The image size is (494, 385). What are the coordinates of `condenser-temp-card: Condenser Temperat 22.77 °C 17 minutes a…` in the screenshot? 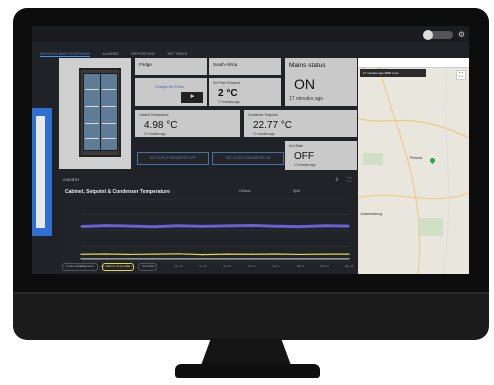 It's located at (300, 123).